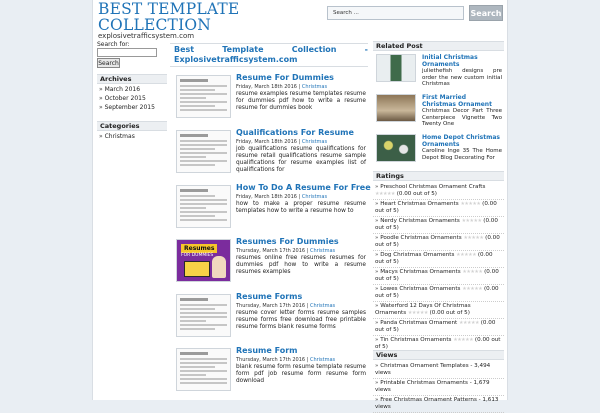 This screenshot has width=600, height=413. What do you see at coordinates (417, 255) in the screenshot?
I see `rating-link: Dog Christmas Ornaments` at bounding box center [417, 255].